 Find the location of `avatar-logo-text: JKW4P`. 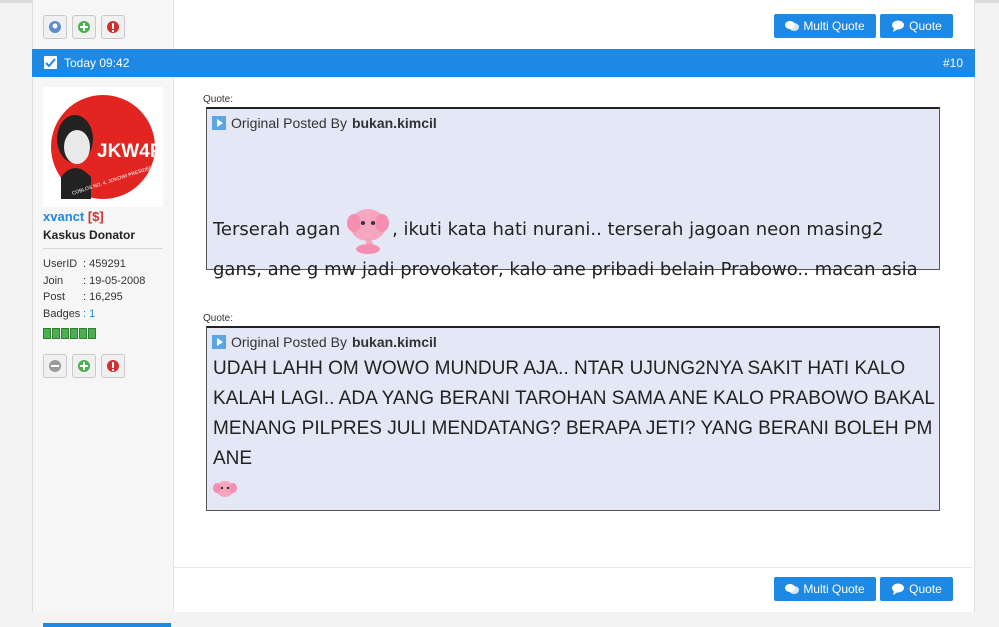

avatar-logo-text: JKW4P is located at coordinates (130, 151).